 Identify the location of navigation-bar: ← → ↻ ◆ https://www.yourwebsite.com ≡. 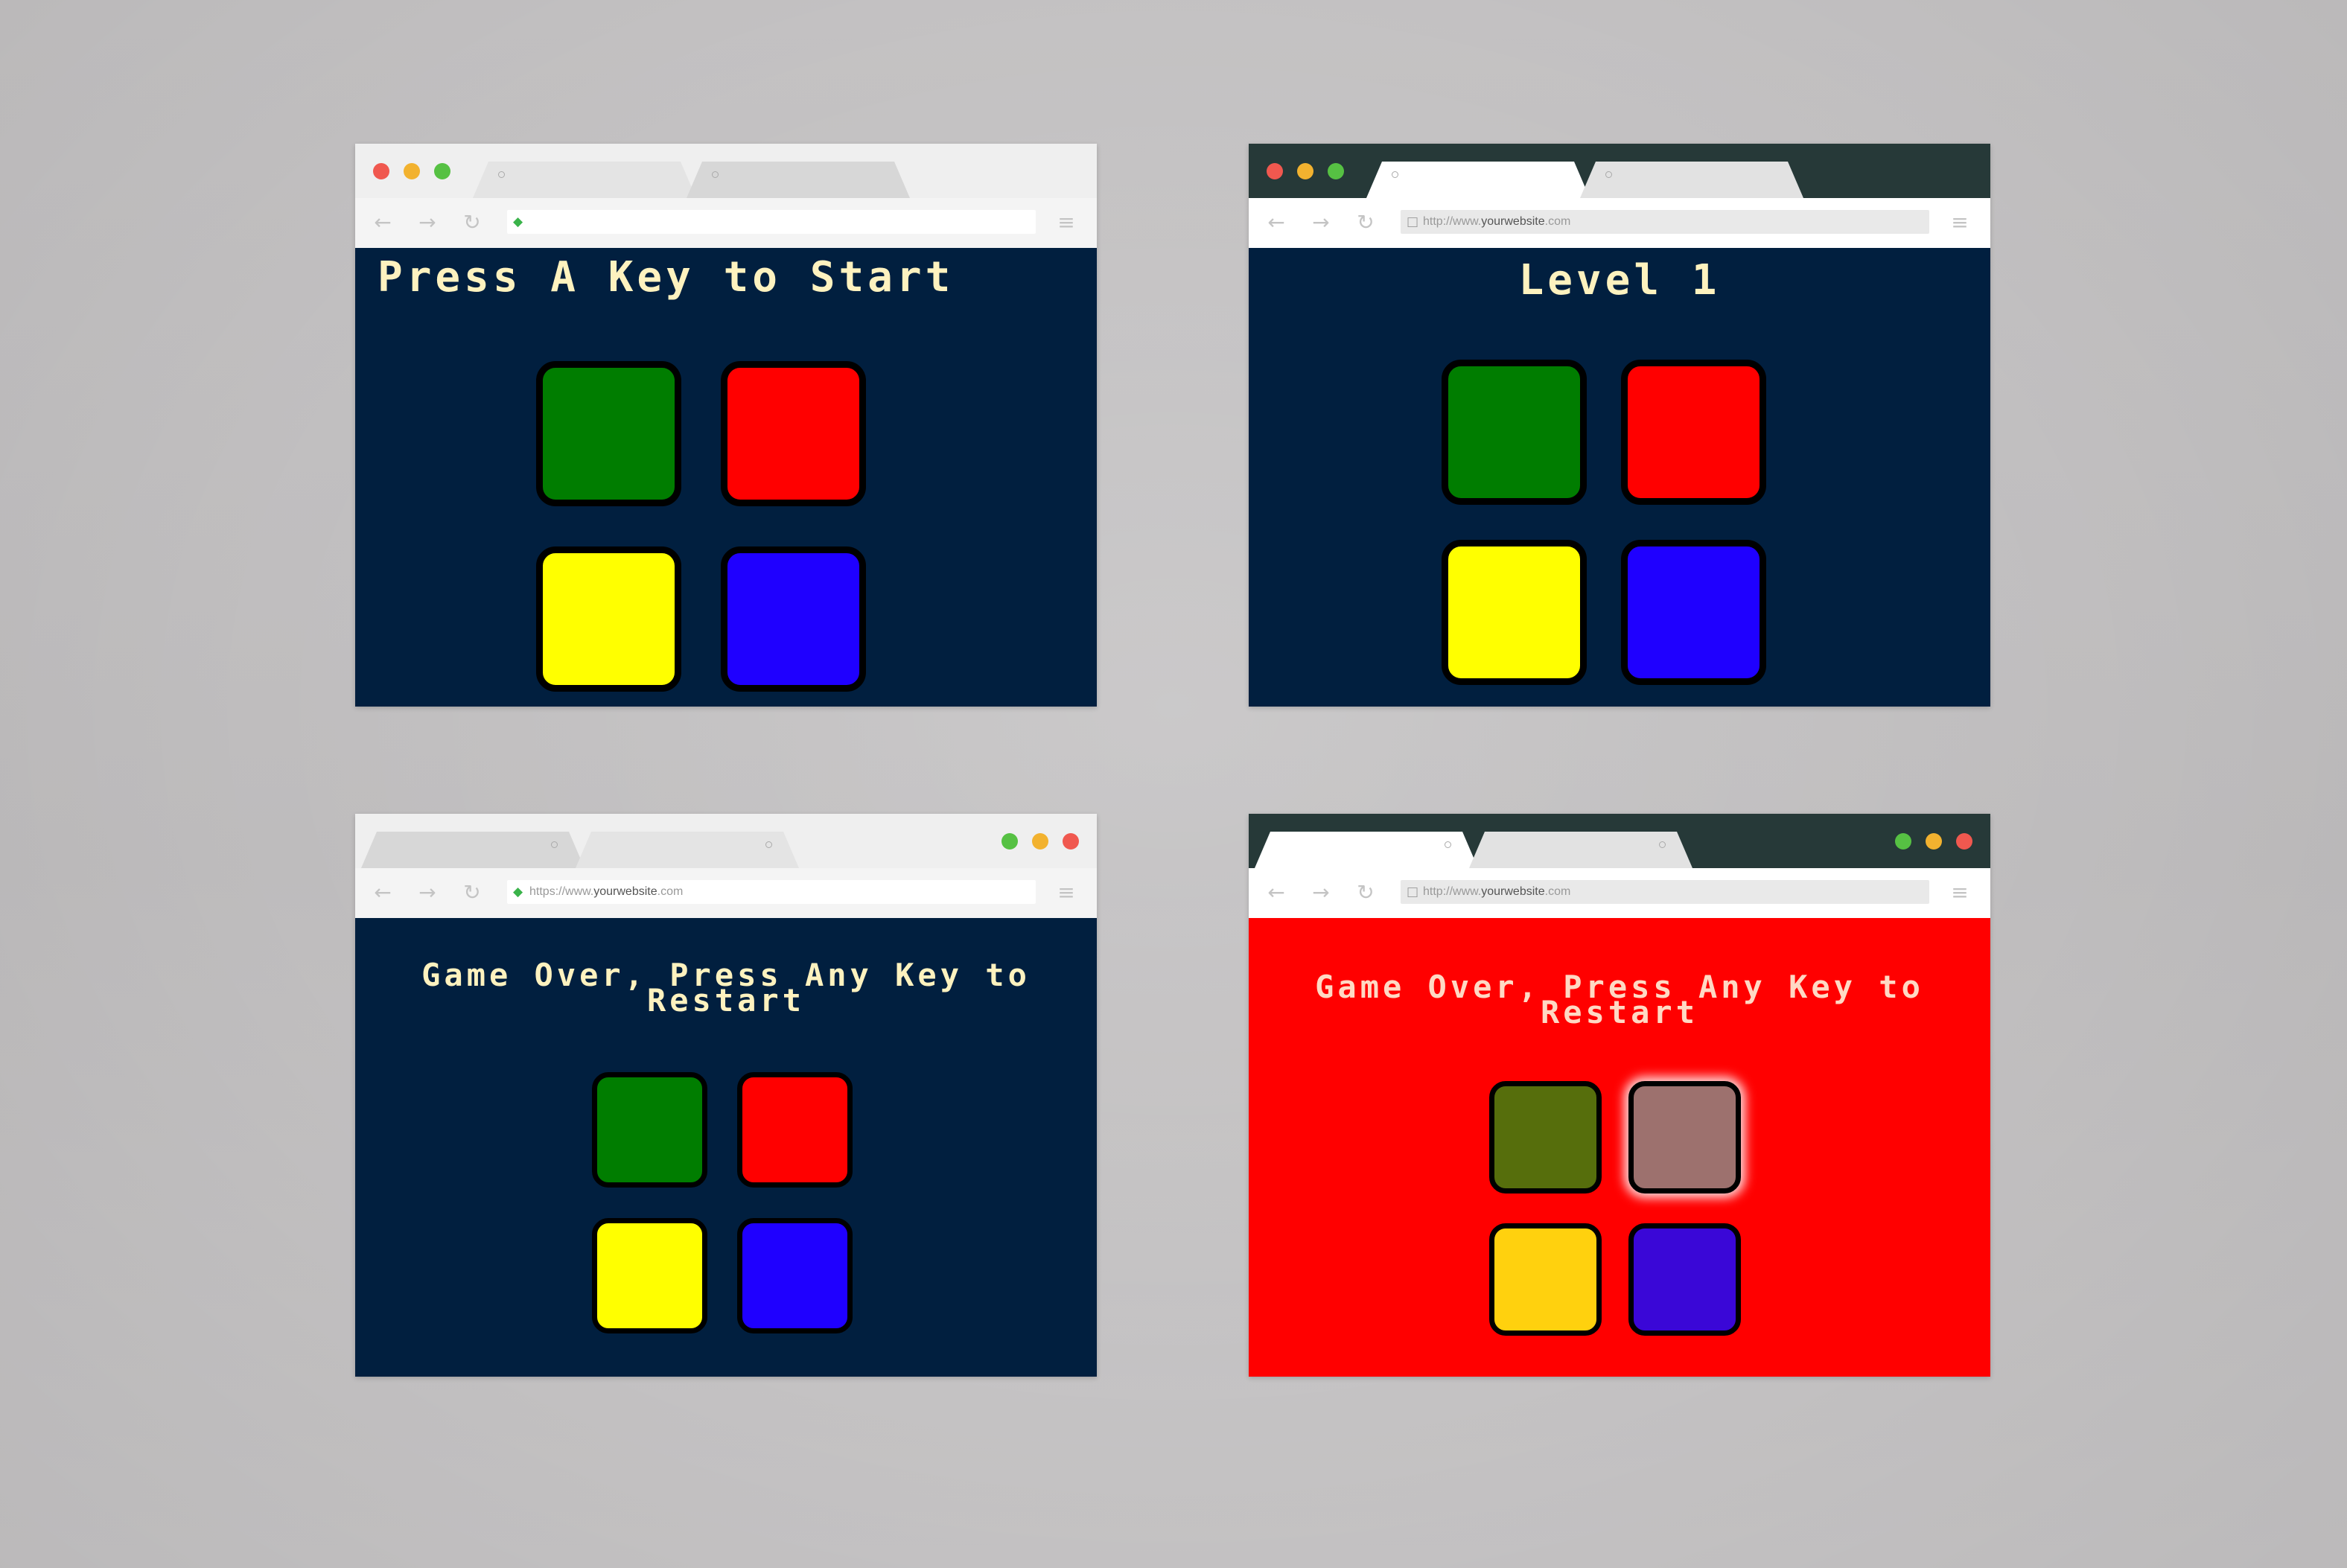
(726, 893).